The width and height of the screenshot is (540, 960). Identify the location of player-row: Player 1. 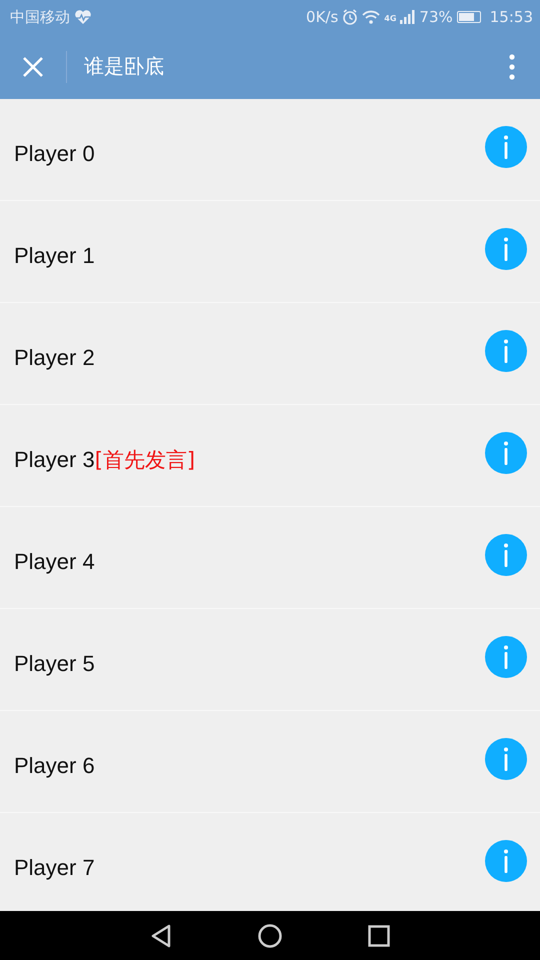
(270, 252).